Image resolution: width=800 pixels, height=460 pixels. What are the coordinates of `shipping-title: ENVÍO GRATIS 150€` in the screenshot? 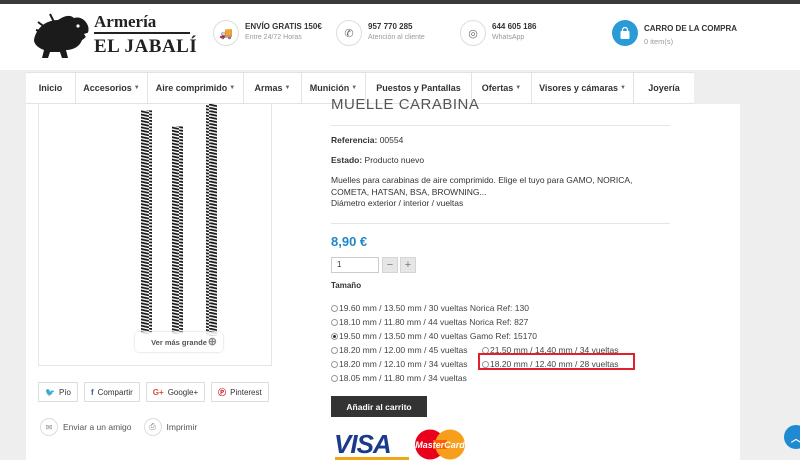 It's located at (283, 26).